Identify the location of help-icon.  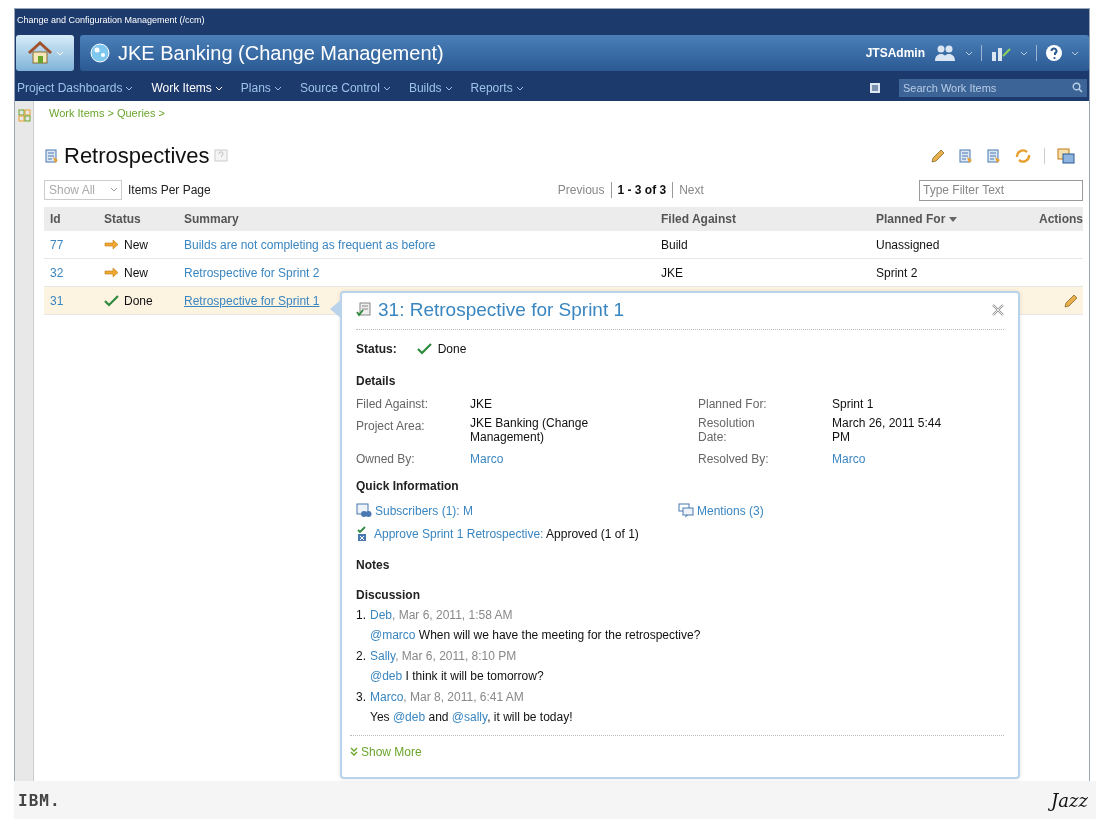
(1054, 53).